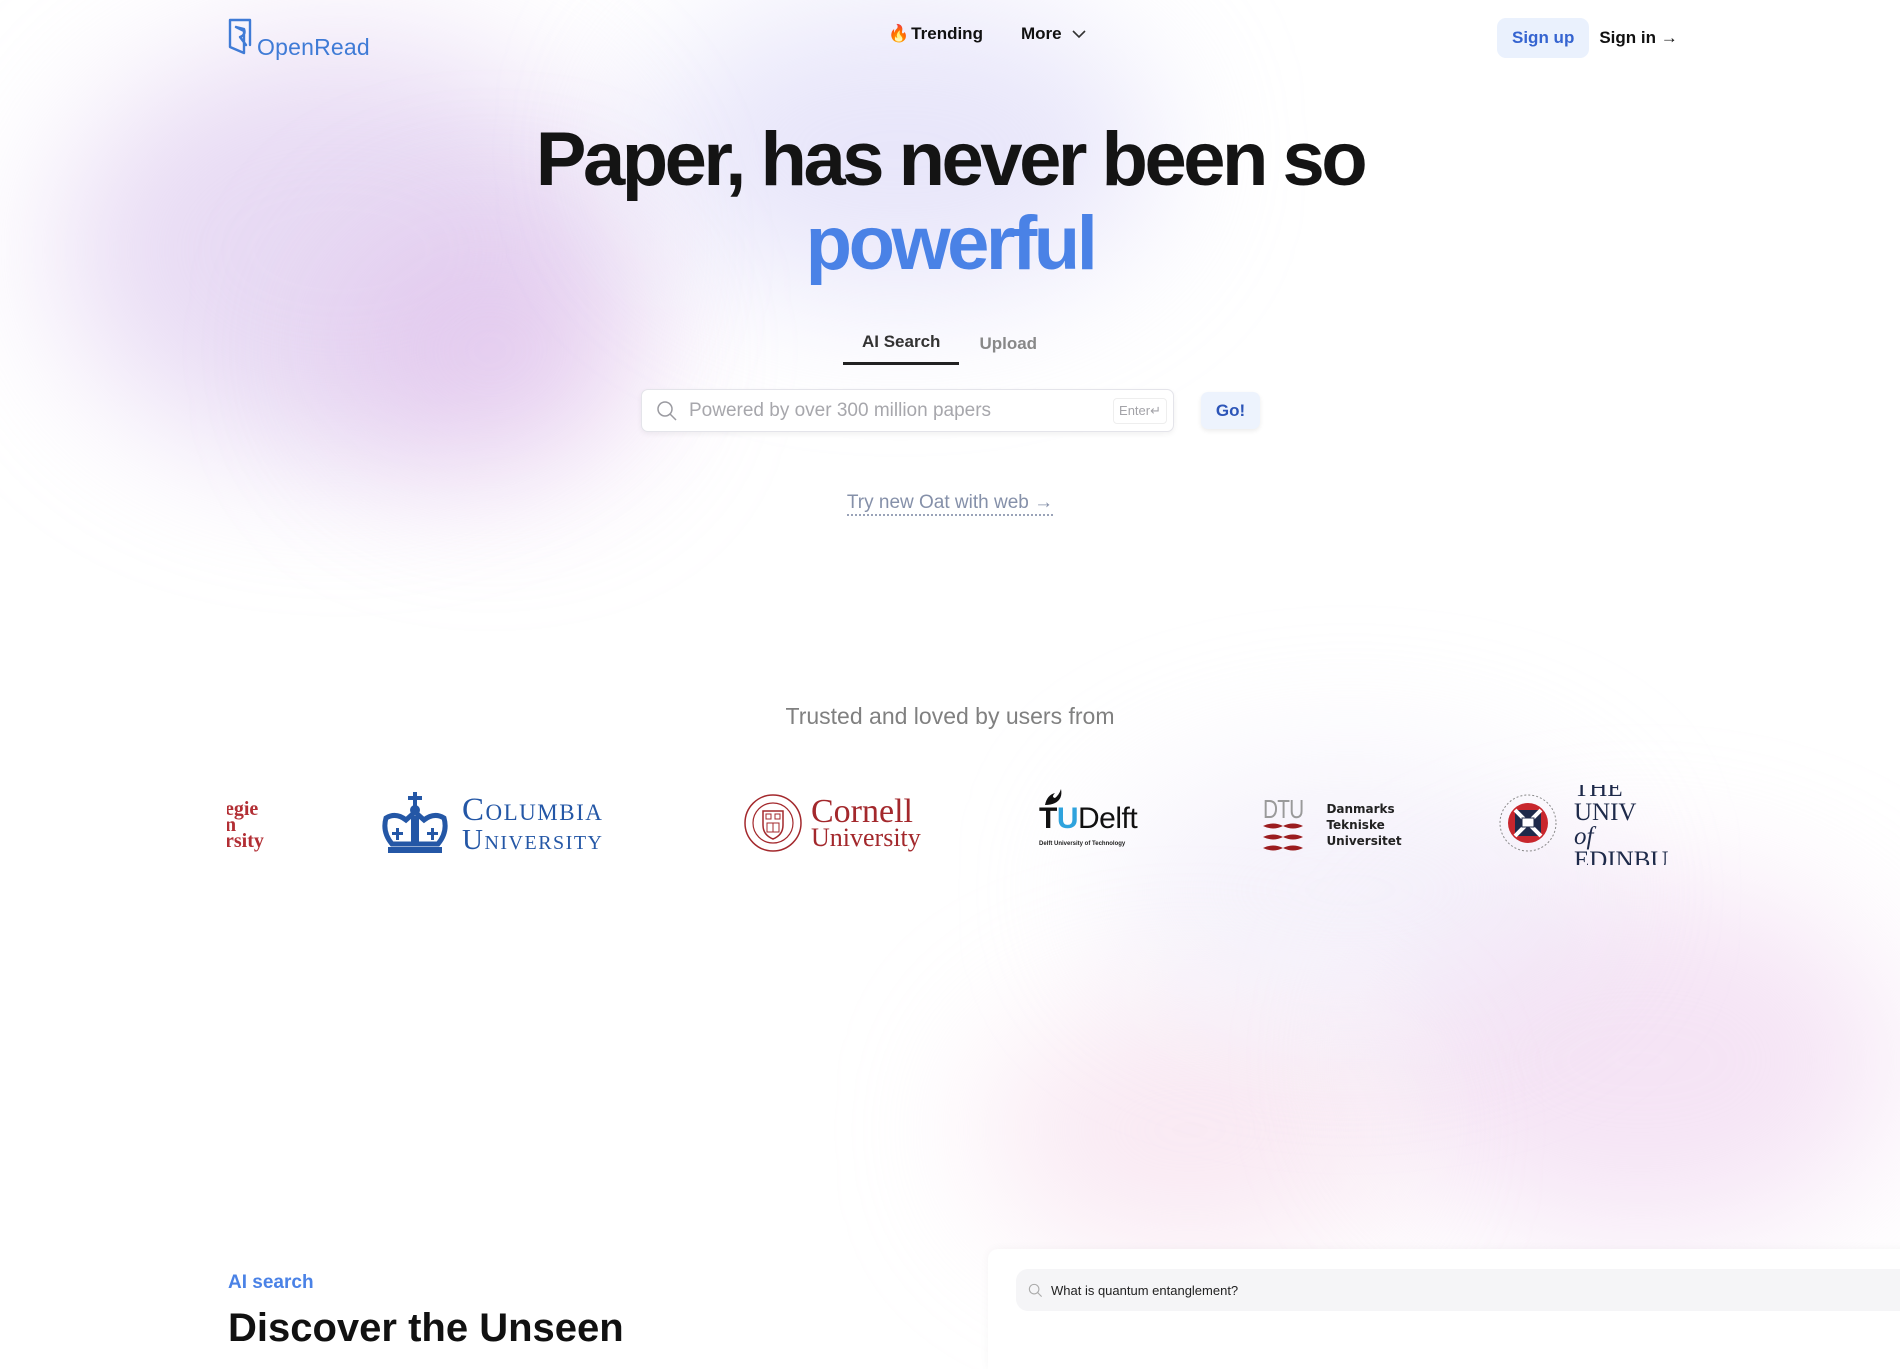 The width and height of the screenshot is (1900, 1369). I want to click on logo-columbia: Columbia University, so click(492, 825).